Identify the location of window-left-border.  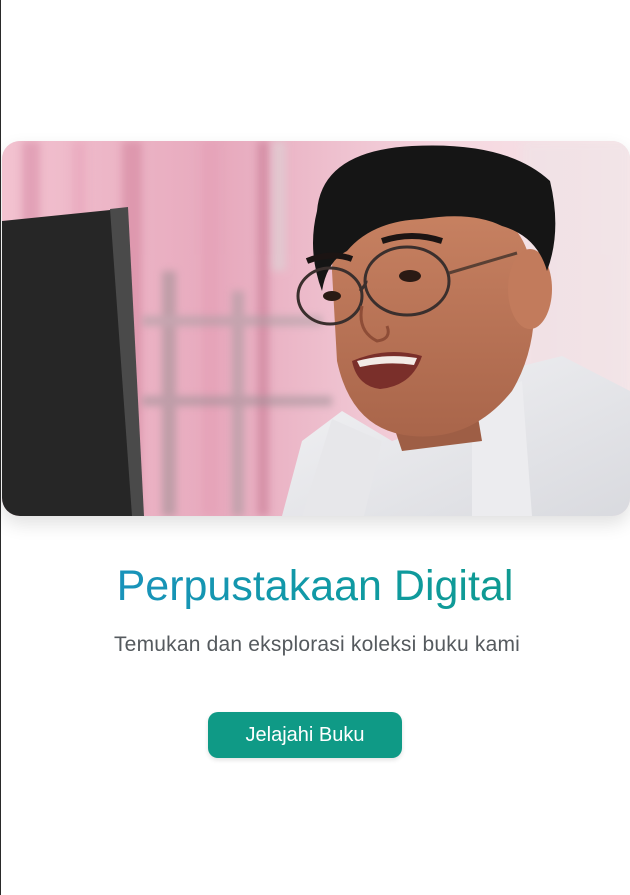
(0, 447).